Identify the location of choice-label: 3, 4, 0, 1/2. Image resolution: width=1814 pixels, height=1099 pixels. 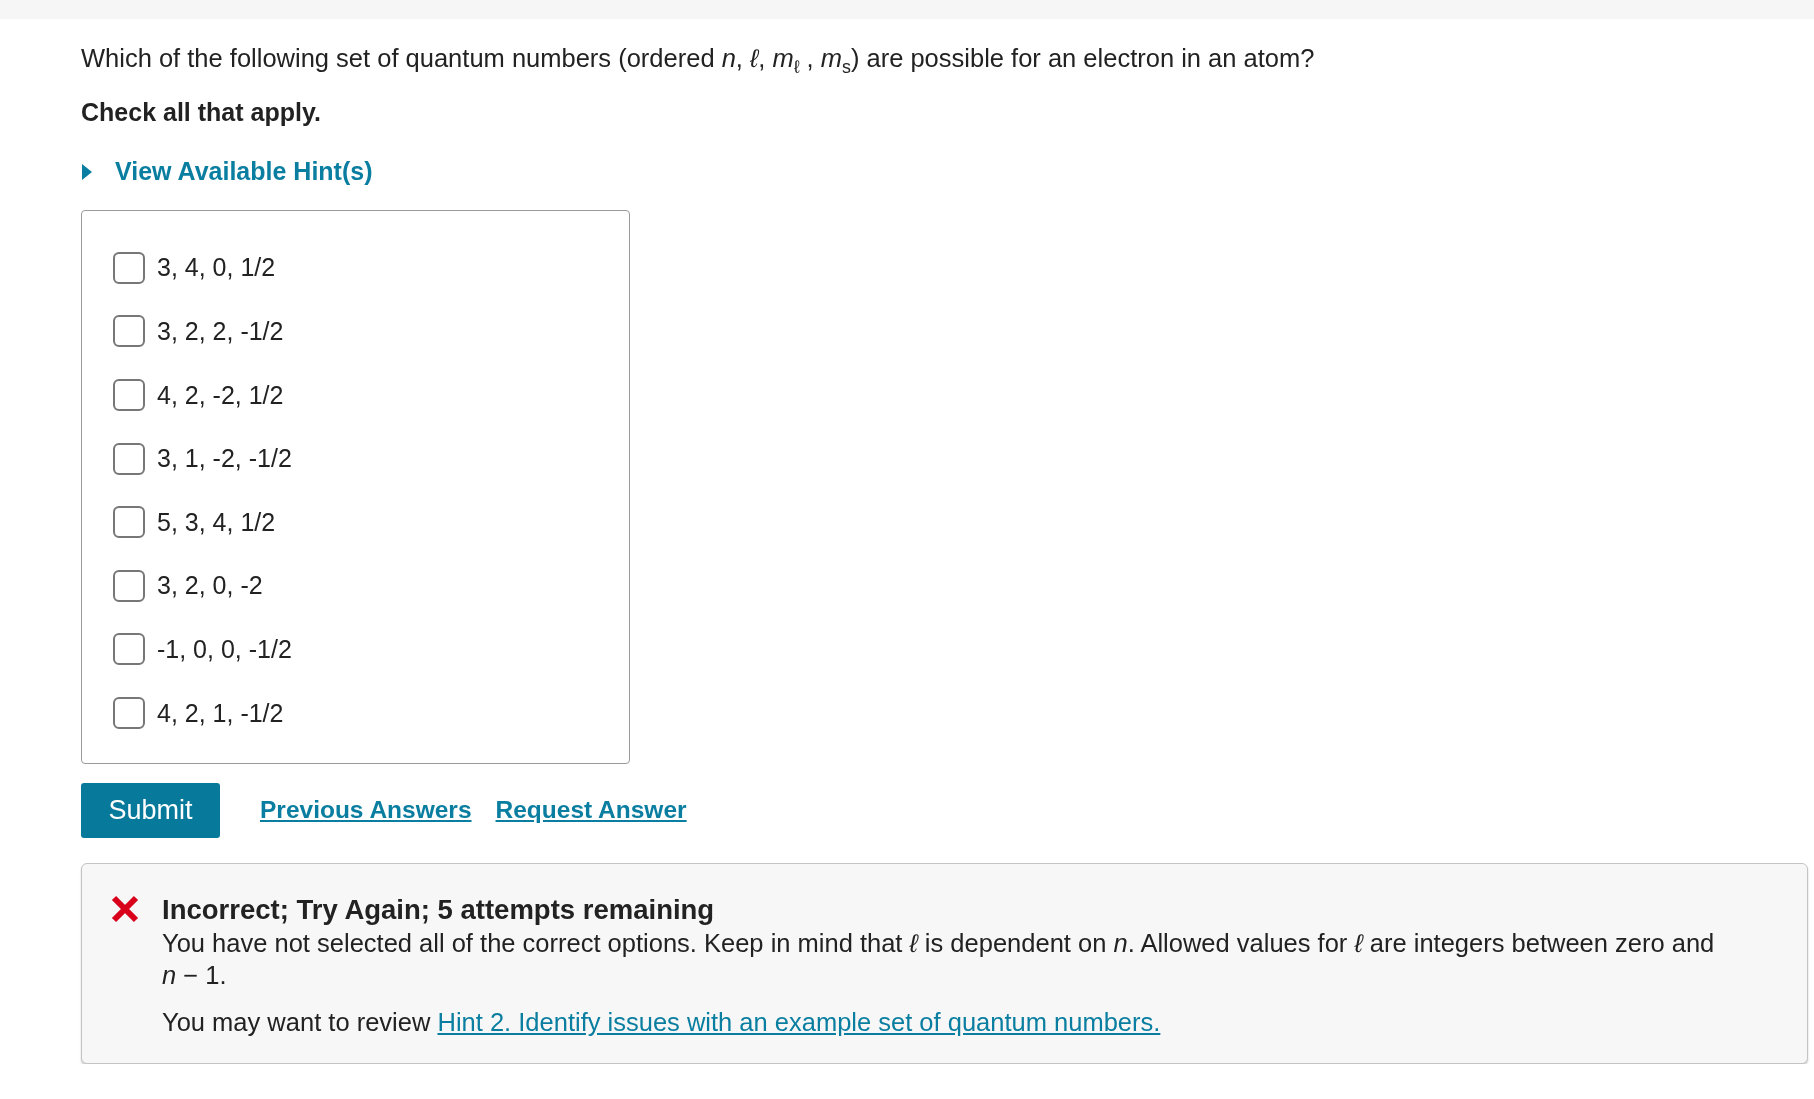
(216, 268).